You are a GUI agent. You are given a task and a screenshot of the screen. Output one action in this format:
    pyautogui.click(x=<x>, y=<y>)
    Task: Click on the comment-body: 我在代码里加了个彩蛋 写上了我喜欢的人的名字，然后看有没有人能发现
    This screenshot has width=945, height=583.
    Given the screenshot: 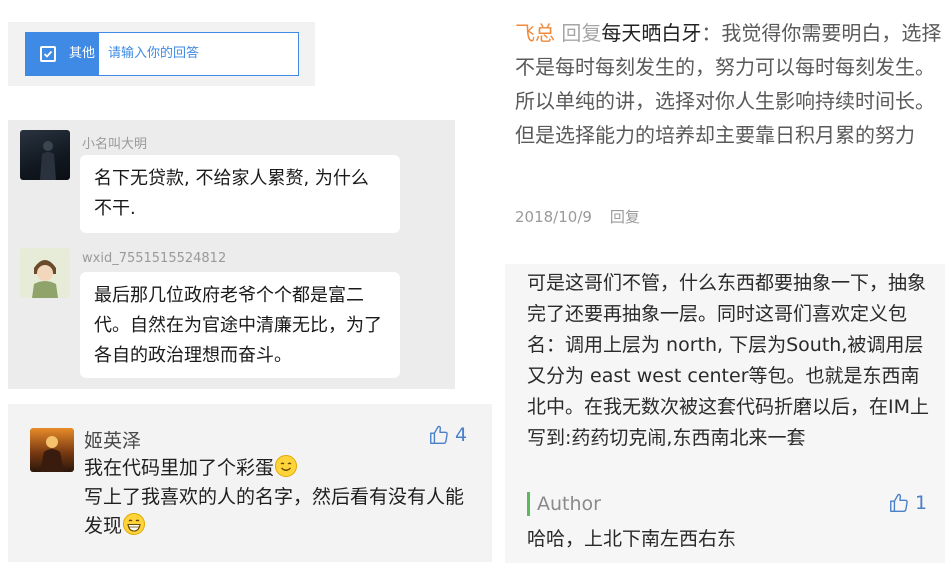 What is the action you would take?
    pyautogui.click(x=281, y=497)
    